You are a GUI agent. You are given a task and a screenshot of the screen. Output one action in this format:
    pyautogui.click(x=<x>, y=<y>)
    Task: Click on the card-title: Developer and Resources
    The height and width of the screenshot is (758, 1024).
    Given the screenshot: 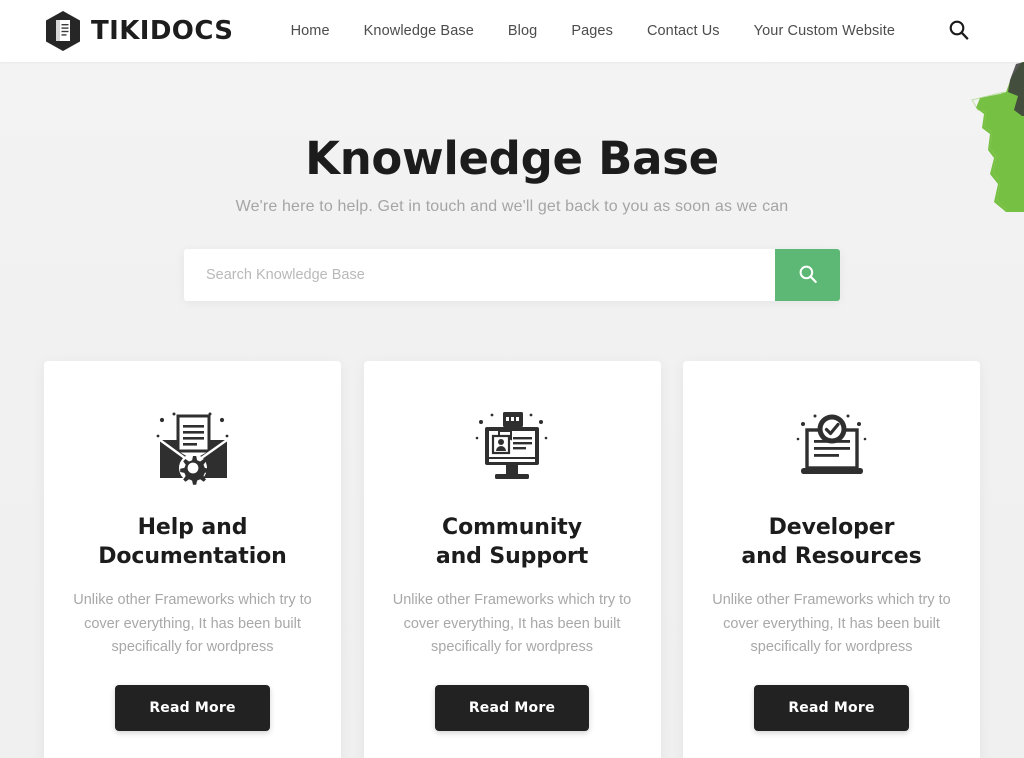 What is the action you would take?
    pyautogui.click(x=831, y=542)
    